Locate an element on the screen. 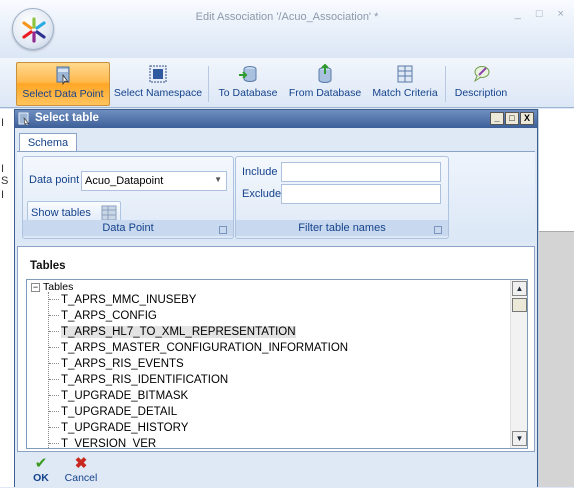  to-database-button: To Database is located at coordinates (248, 84).